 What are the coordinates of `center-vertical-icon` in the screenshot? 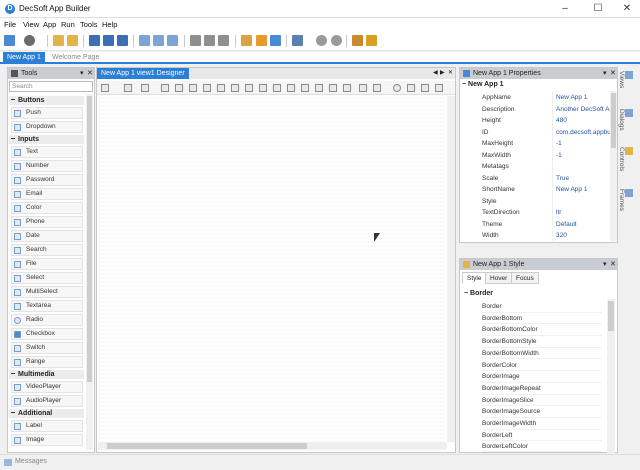 It's located at (363, 88).